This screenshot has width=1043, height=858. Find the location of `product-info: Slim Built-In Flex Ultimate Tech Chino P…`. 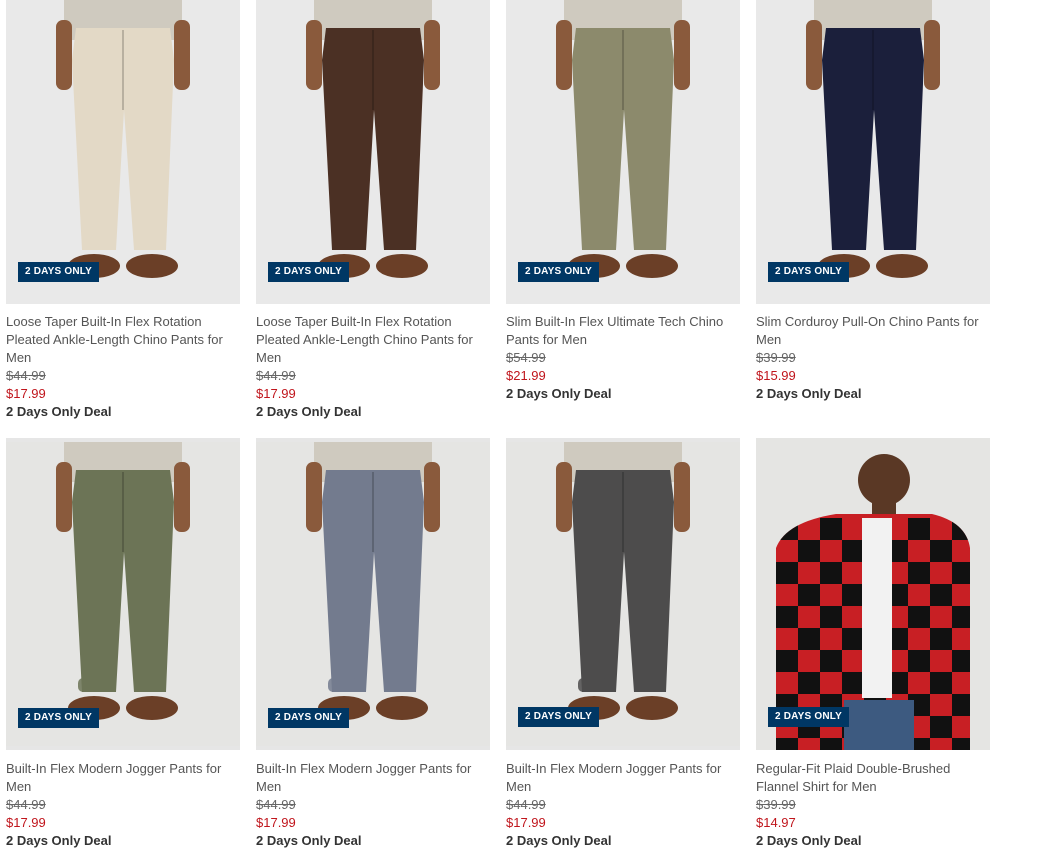

product-info: Slim Built-In Flex Ultimate Tech Chino P… is located at coordinates (623, 358).